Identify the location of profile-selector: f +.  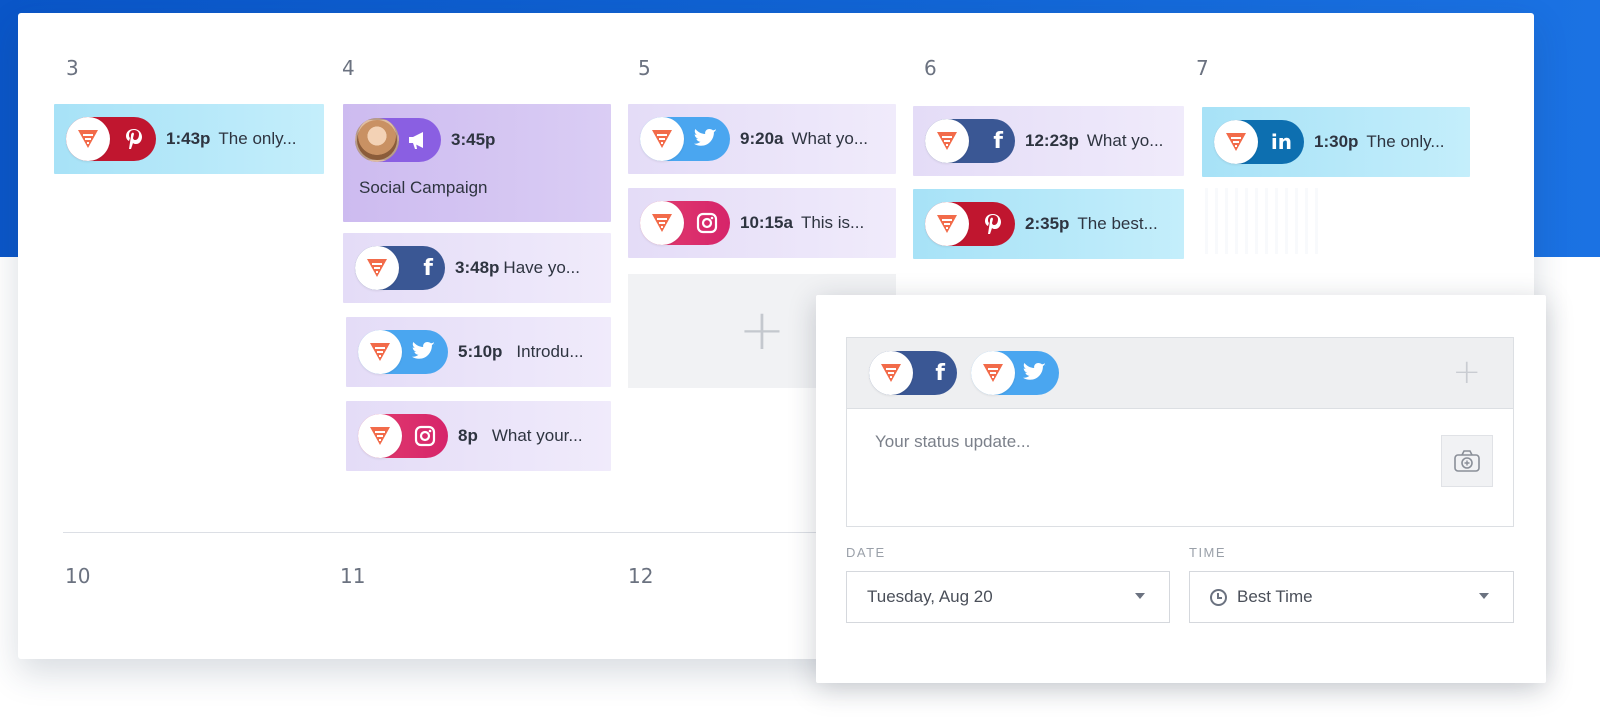
(1180, 373).